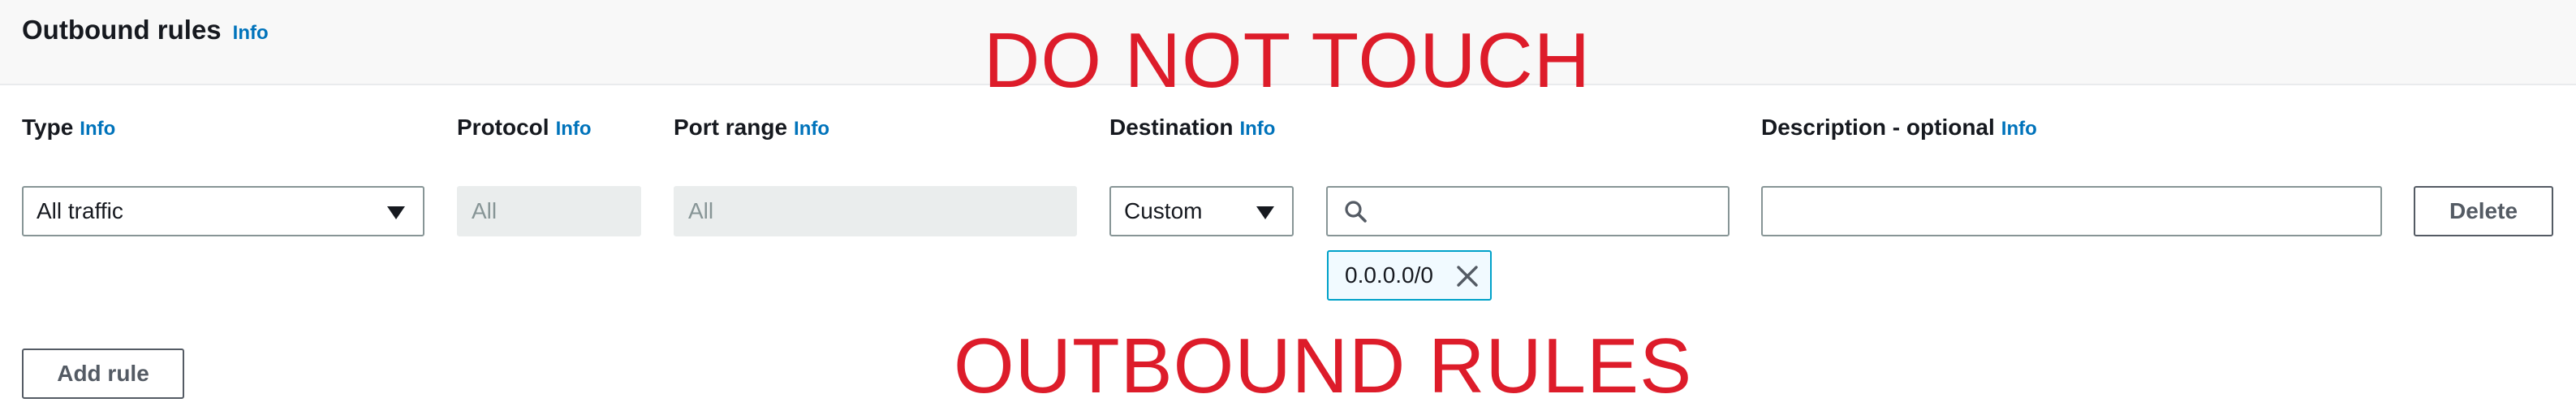 The image size is (2576, 420). I want to click on description-info-link: Info, so click(2019, 129).